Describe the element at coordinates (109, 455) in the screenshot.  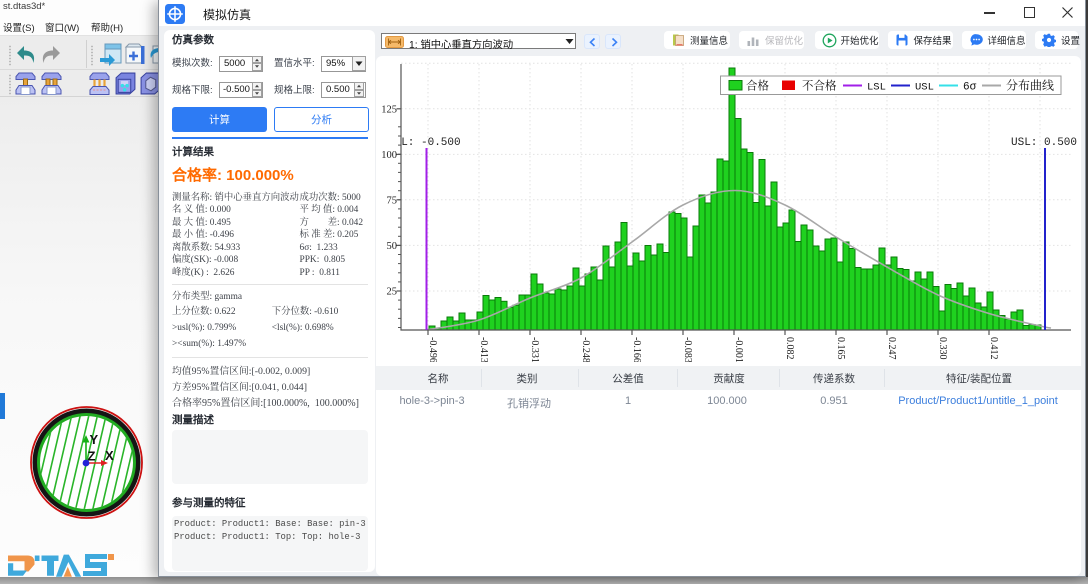
I see `svg-text: X` at that location.